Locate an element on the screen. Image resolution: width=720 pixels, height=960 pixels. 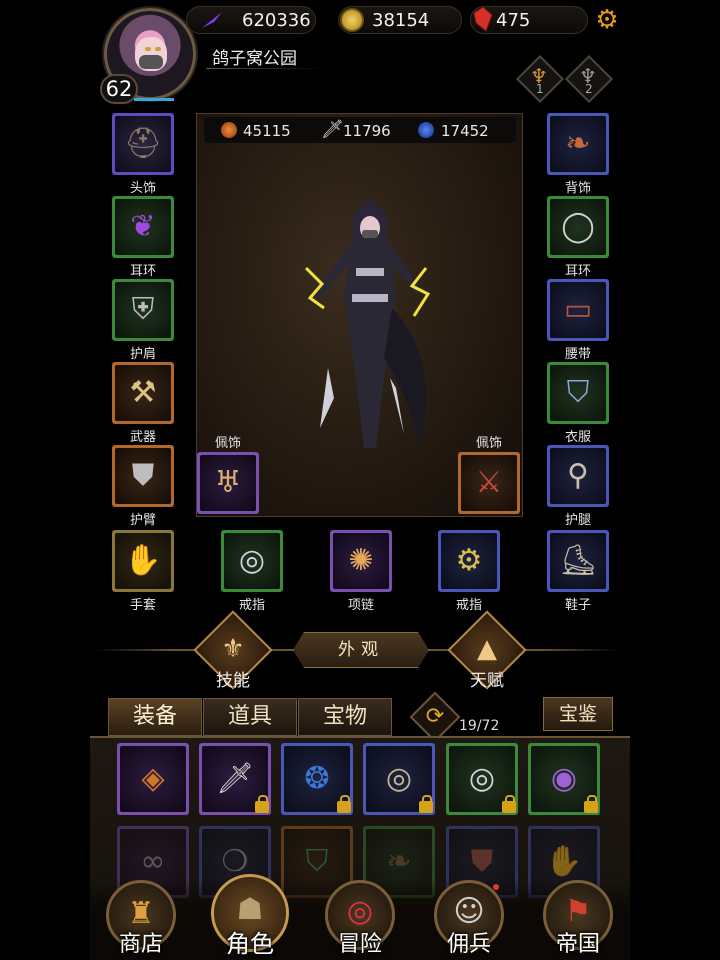
talent-icon: ▲ is located at coordinates (487, 649).